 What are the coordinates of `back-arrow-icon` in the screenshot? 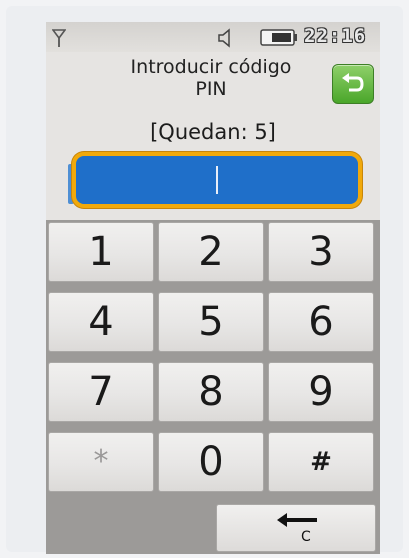 It's located at (353, 82).